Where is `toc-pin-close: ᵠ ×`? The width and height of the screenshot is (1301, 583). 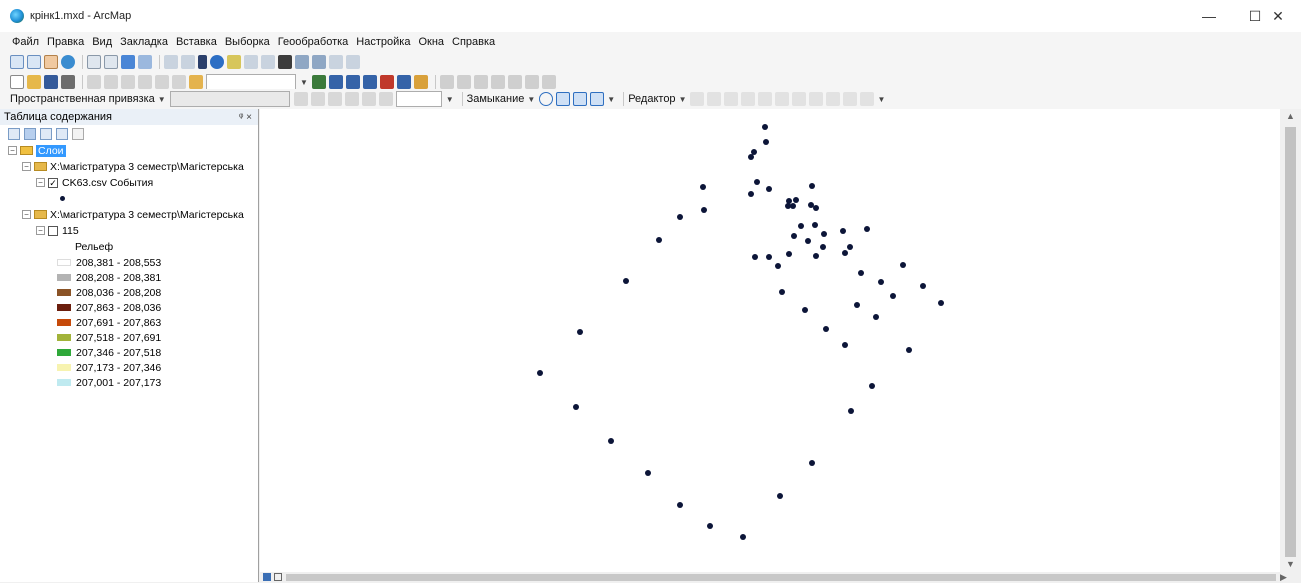
toc-pin-close: ᵠ × is located at coordinates (245, 117).